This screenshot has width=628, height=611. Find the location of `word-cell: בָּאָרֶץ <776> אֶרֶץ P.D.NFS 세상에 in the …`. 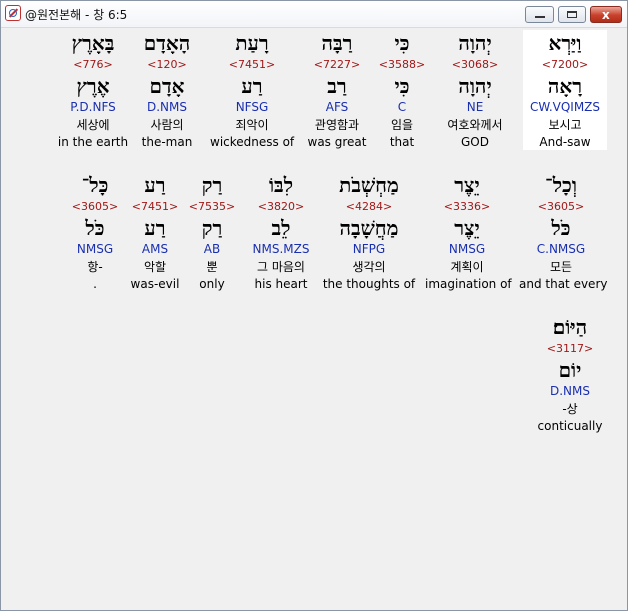

word-cell: בָּאָרֶץ <776> אֶרֶץ P.D.NFS 세상에 in the … is located at coordinates (93, 90).